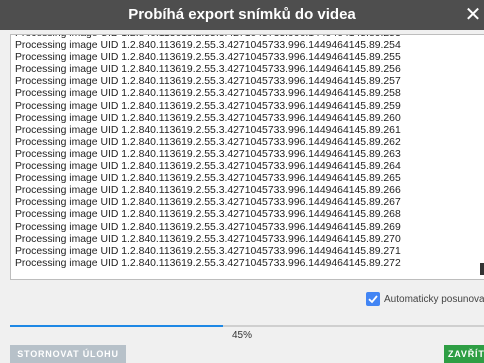 This screenshot has height=363, width=484. Describe the element at coordinates (473, 15) in the screenshot. I see `close-icon: ✕` at that location.